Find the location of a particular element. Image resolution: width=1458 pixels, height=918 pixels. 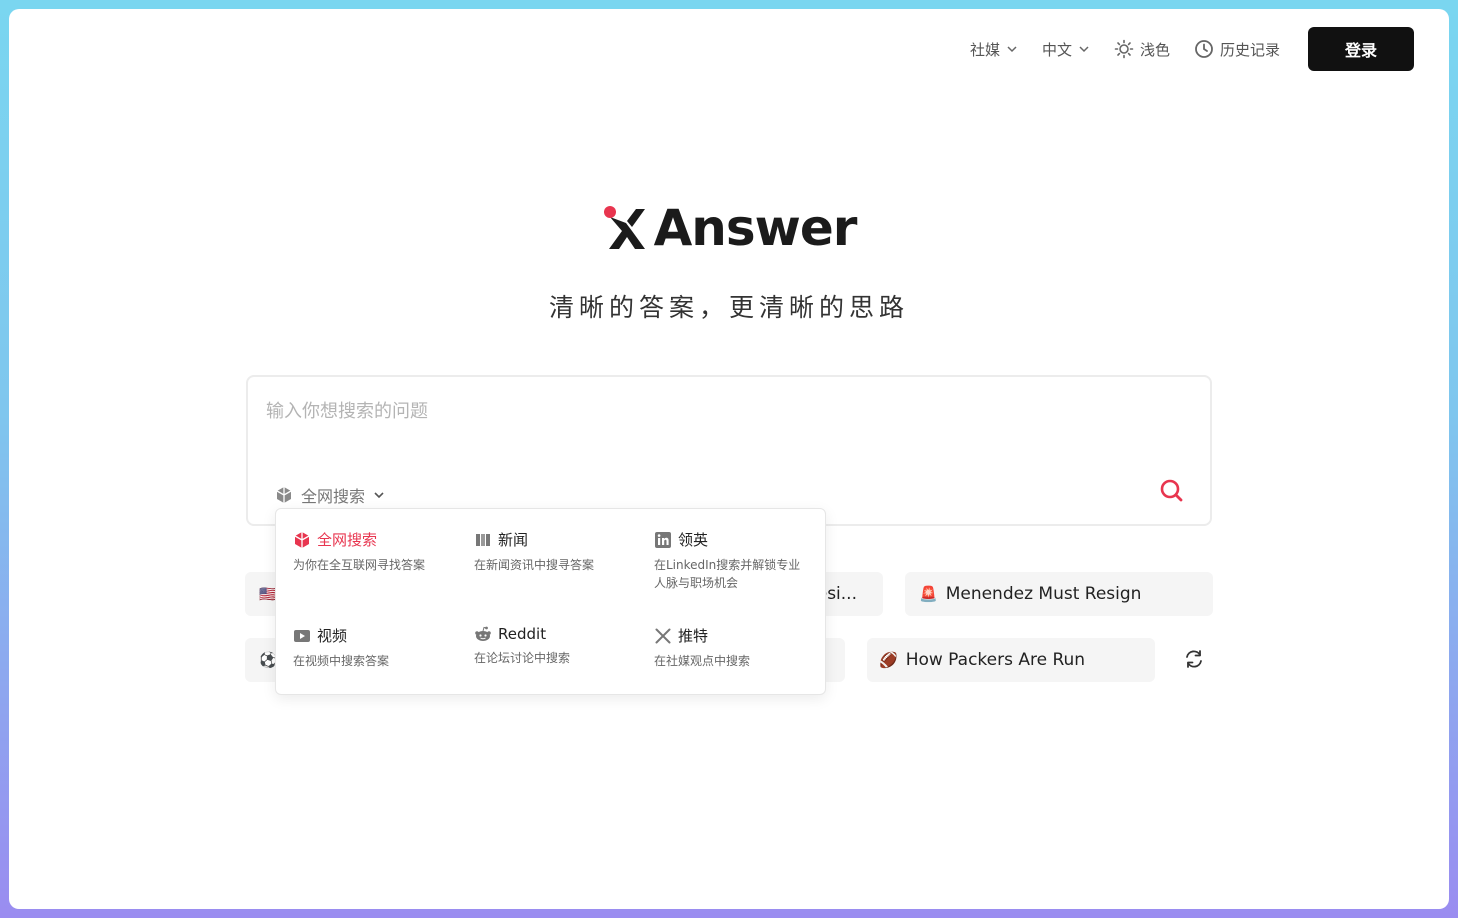

option-title: 视频 is located at coordinates (332, 636).